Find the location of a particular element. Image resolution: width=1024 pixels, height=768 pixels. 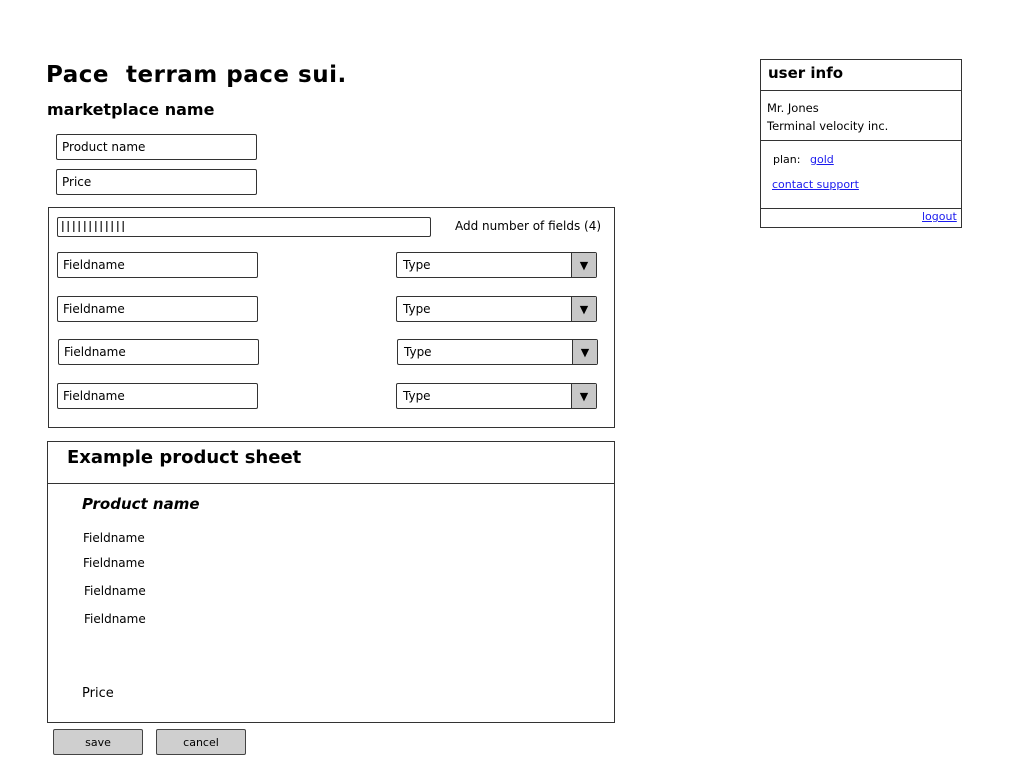

user-name: Mr. Jones is located at coordinates (793, 108).